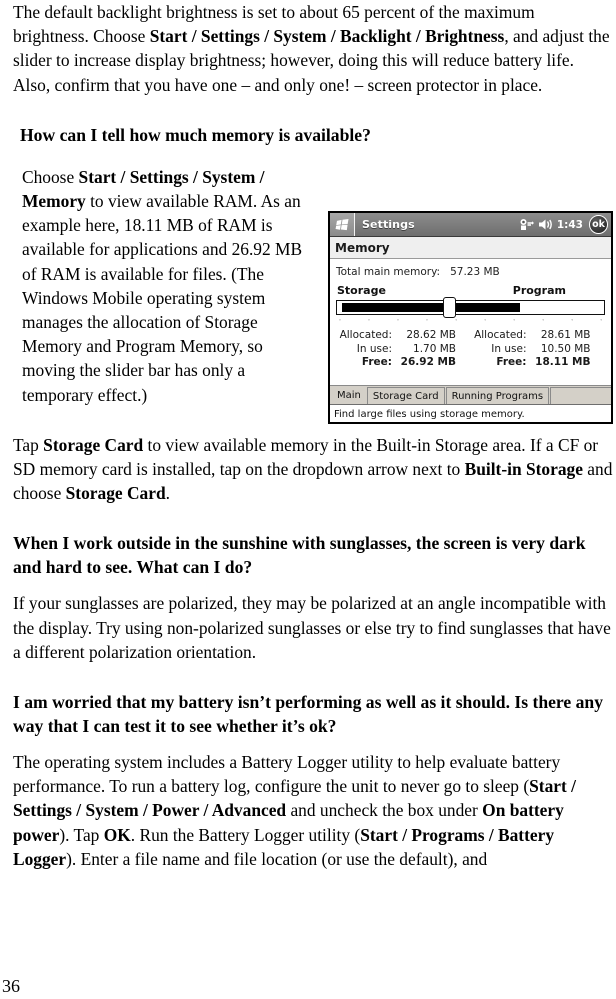 The width and height of the screenshot is (616, 999). I want to click on paragraph-storage-card-text: Tap, so click(28, 444).